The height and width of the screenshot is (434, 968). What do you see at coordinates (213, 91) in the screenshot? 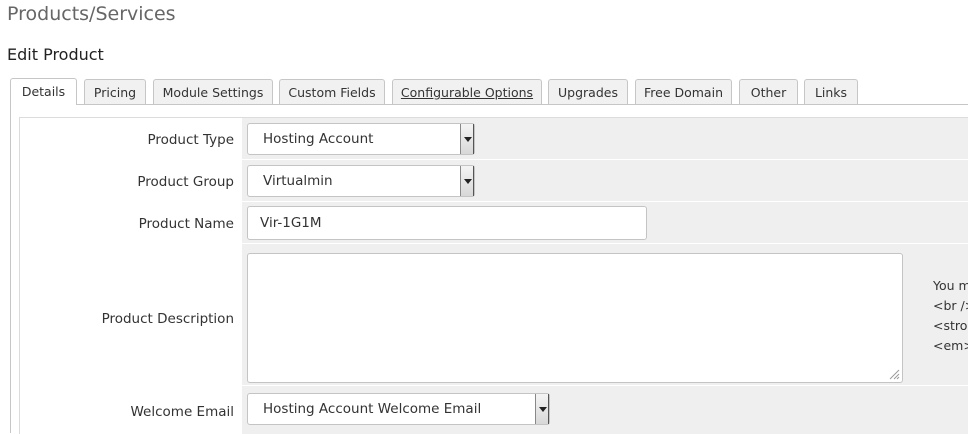
I see `tab-module-settings: Module Settings` at bounding box center [213, 91].